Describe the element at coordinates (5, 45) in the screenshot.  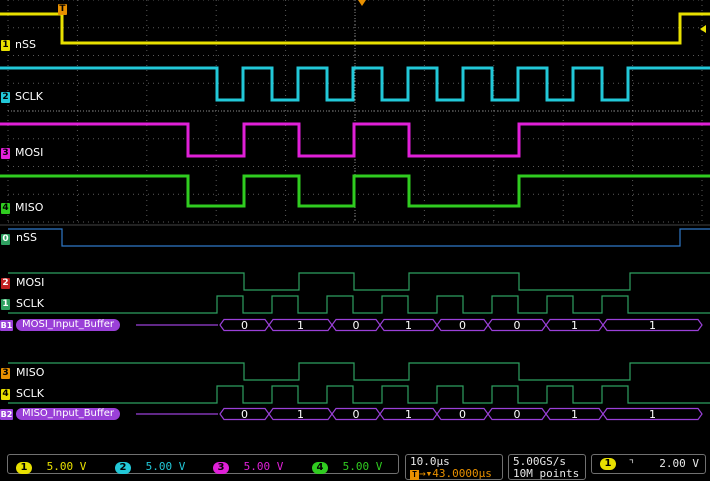
I see `ch1-marker: 1` at that location.